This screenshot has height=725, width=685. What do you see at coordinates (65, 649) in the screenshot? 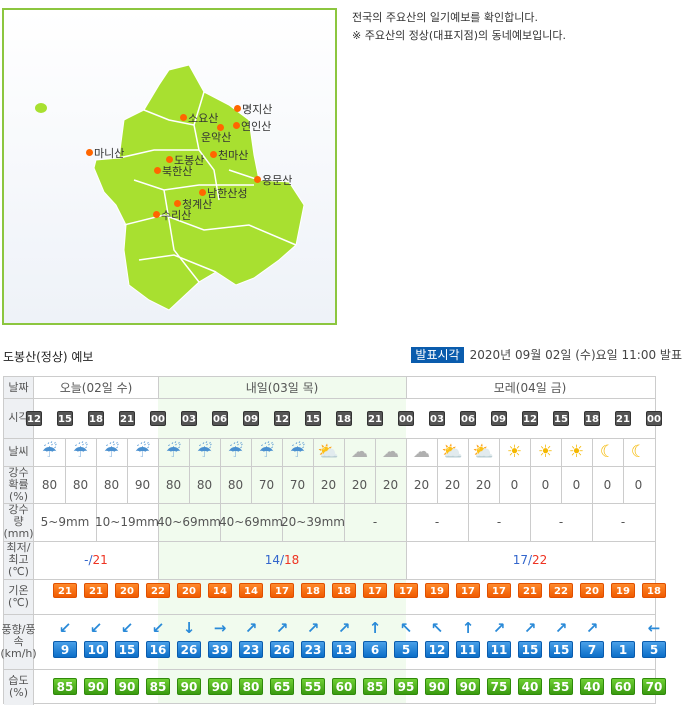
I see `wind-speed-badge: 9` at bounding box center [65, 649].